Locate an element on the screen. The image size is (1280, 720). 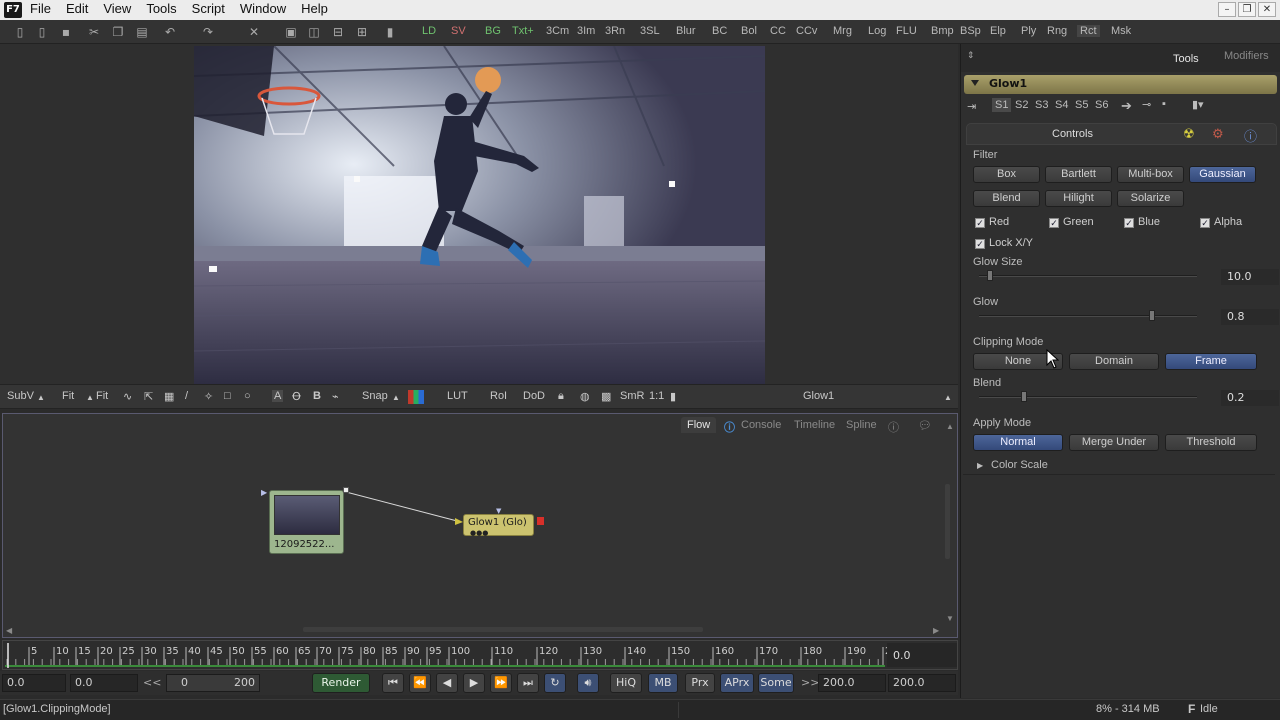
blend-value: 0.2 is located at coordinates (1250, 398).